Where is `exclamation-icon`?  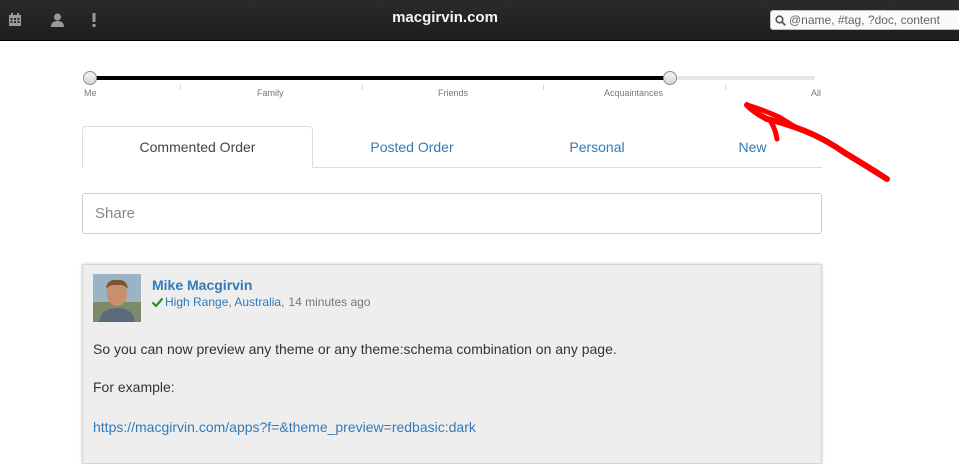 exclamation-icon is located at coordinates (94, 20).